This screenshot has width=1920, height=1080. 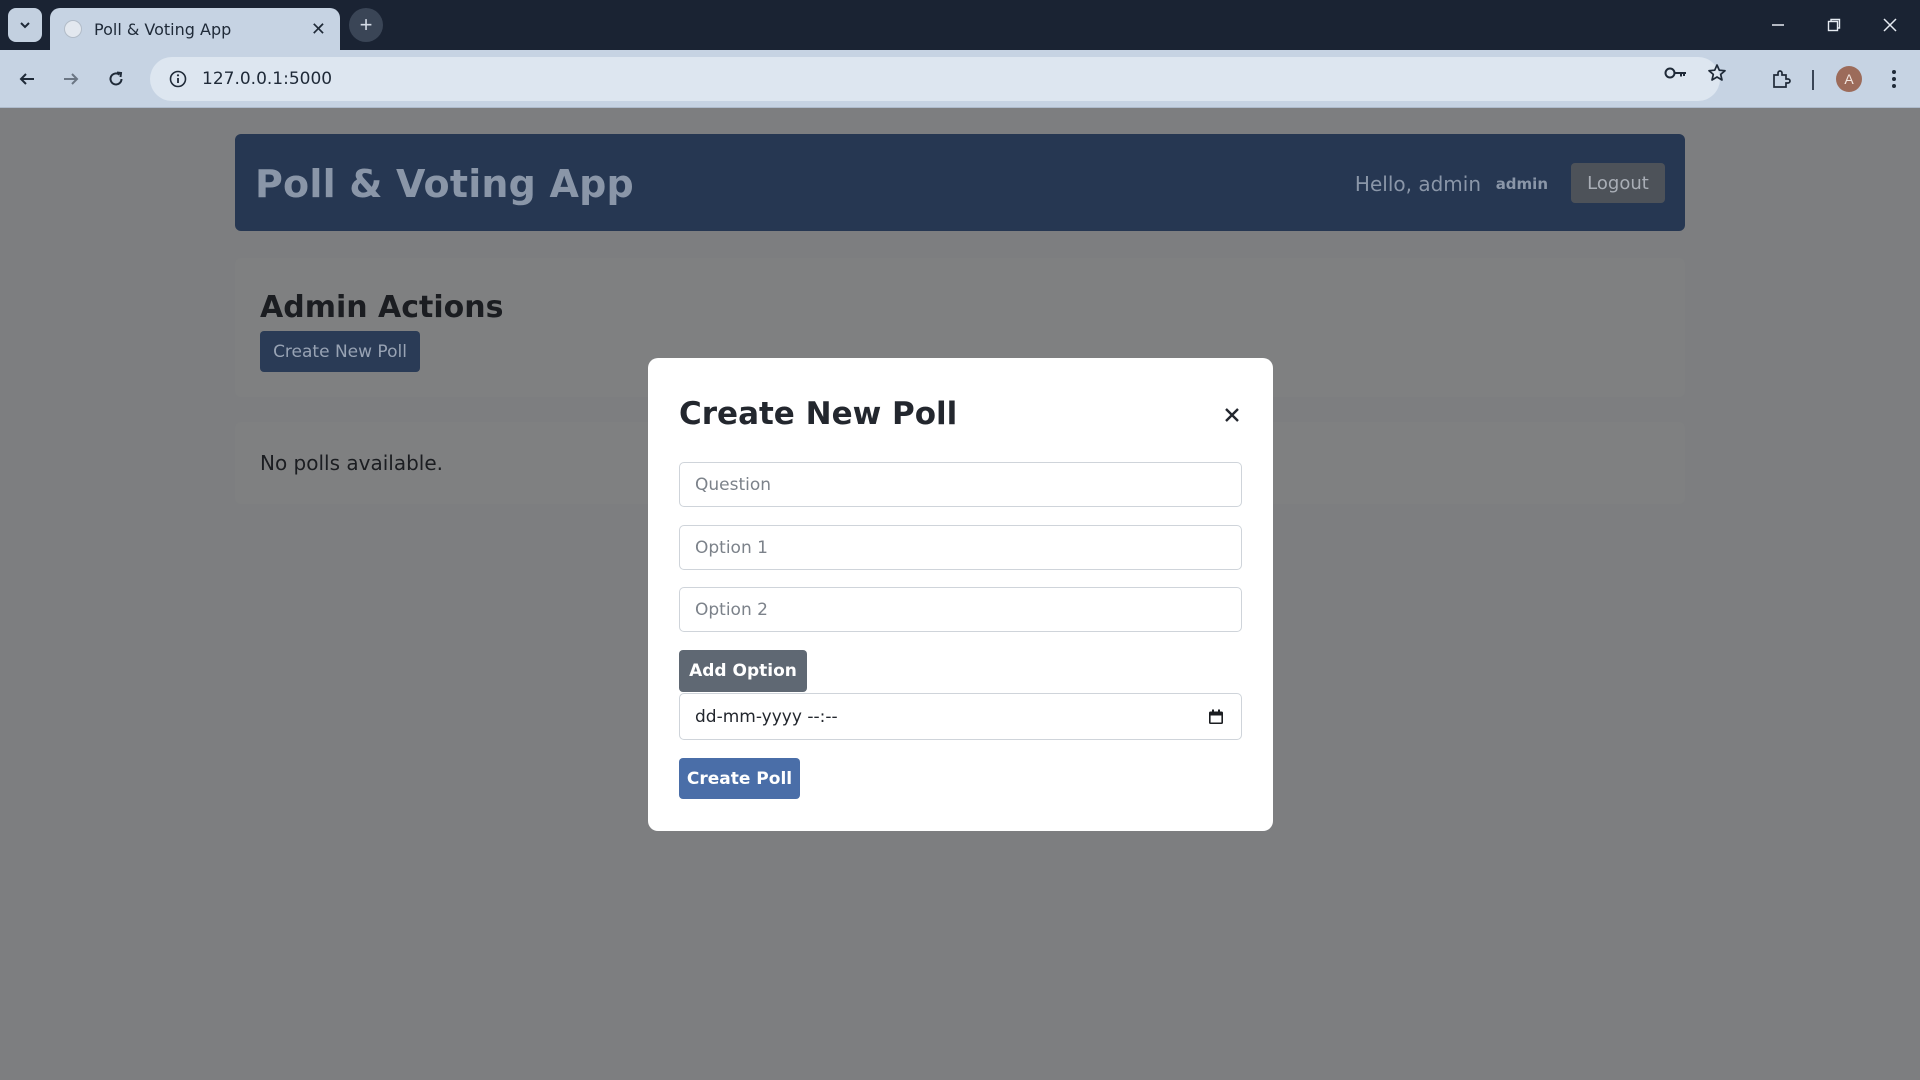 What do you see at coordinates (960, 716) in the screenshot?
I see `end-datetime-input: dd-mm-yyyy --:--` at bounding box center [960, 716].